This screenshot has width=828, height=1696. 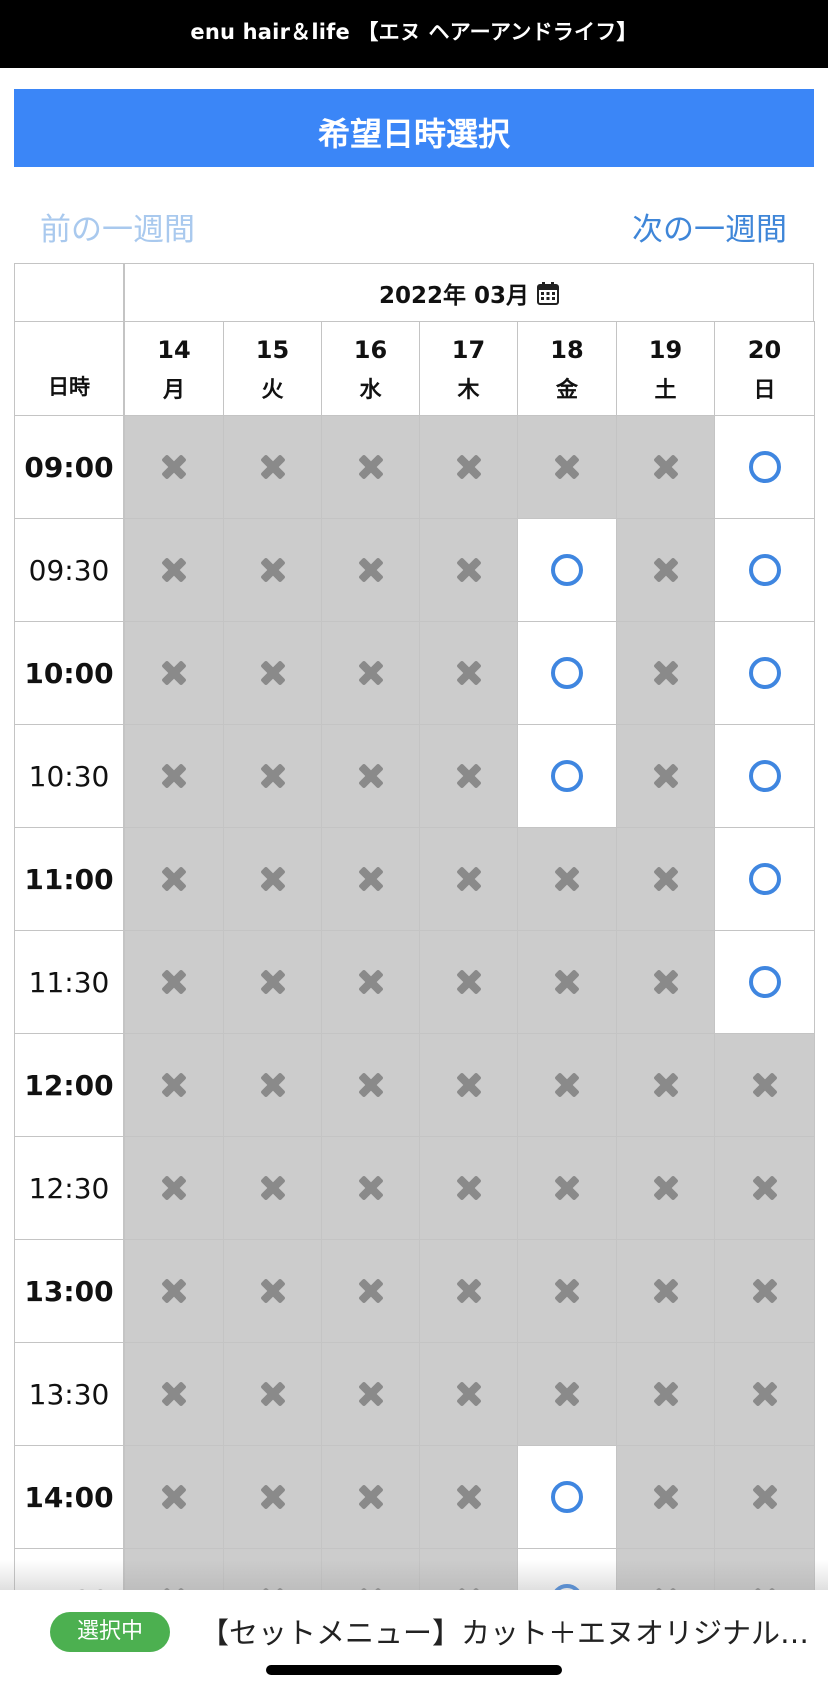 I want to click on day-weekday: 日, so click(x=764, y=390).